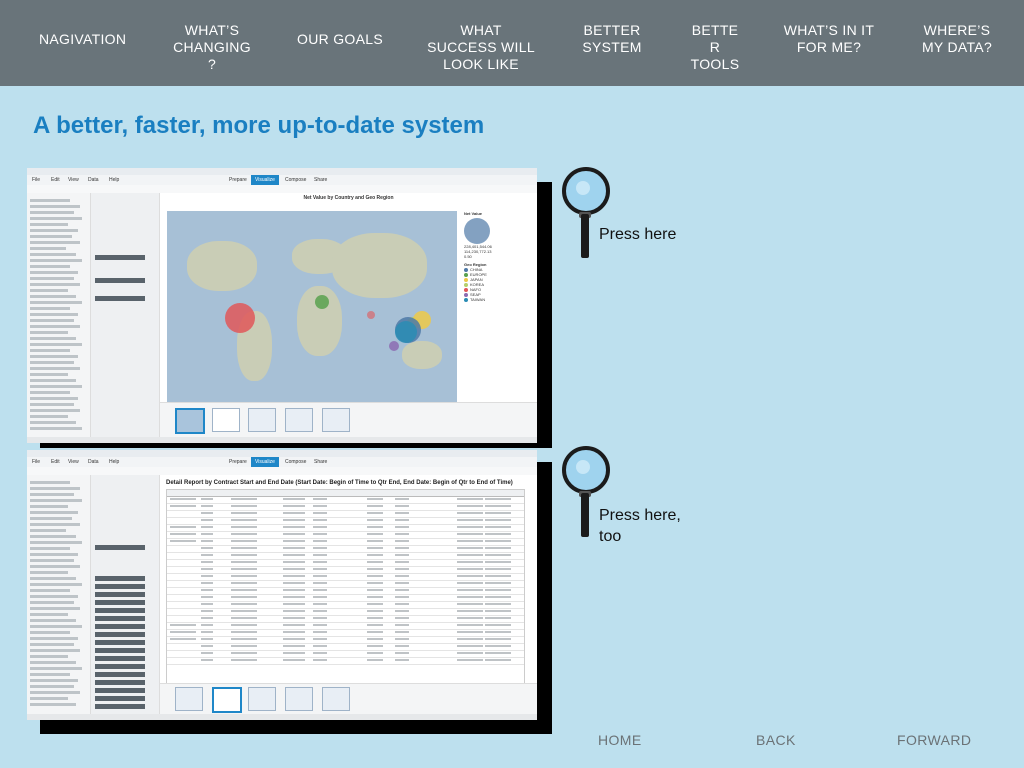  Describe the element at coordinates (406, 332) in the screenshot. I see `bubble-taiwan` at that location.